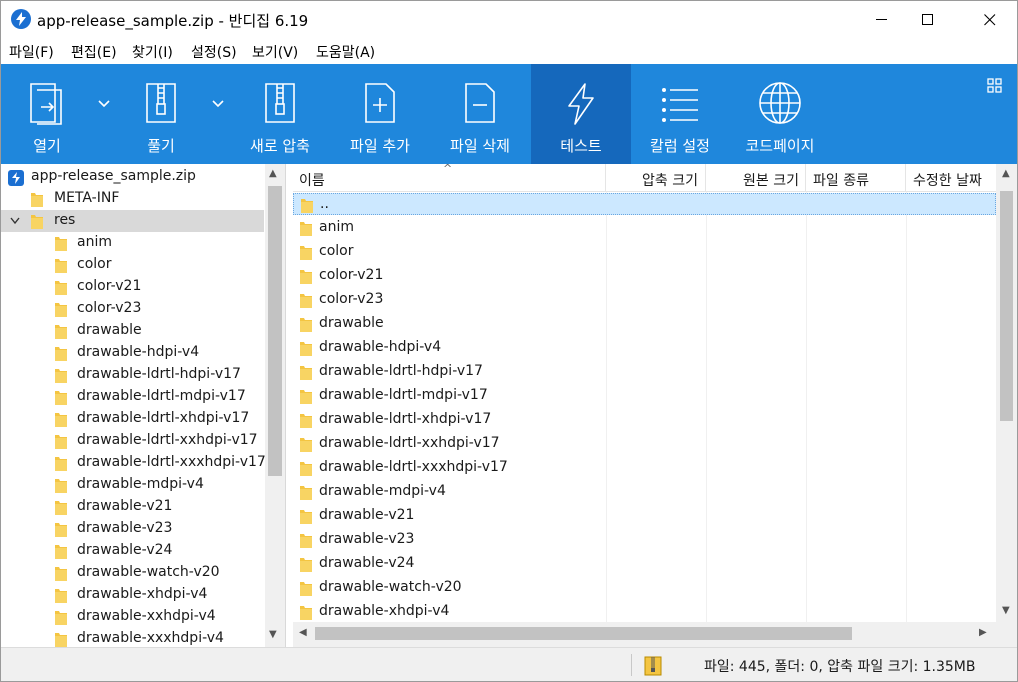 The width and height of the screenshot is (1018, 682). Describe the element at coordinates (16, 178) in the screenshot. I see `zip-file-icon` at that location.